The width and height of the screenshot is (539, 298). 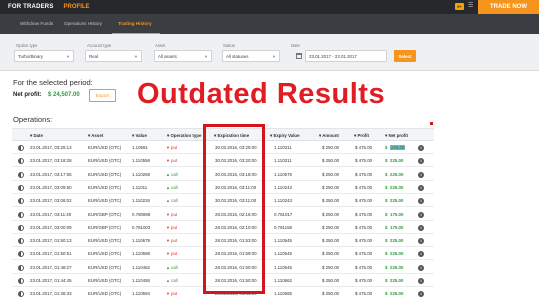 I want to click on option-type-label: Option type, so click(x=27, y=45).